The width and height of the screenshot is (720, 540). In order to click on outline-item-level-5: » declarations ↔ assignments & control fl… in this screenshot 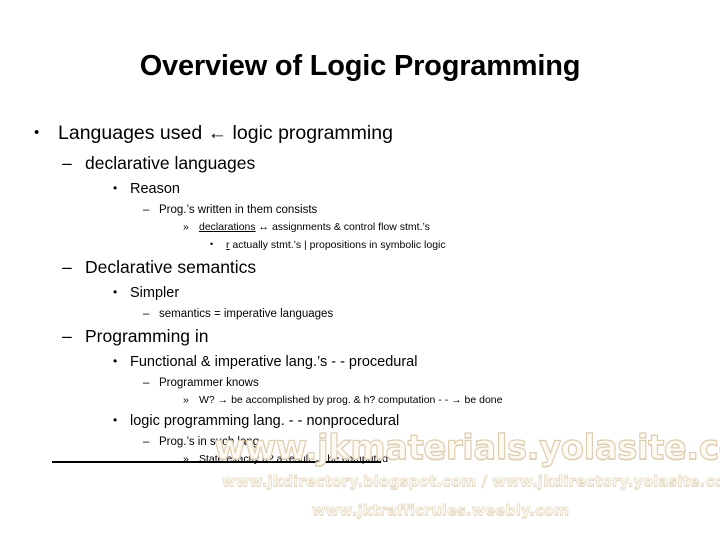, I will do `click(360, 227)`.